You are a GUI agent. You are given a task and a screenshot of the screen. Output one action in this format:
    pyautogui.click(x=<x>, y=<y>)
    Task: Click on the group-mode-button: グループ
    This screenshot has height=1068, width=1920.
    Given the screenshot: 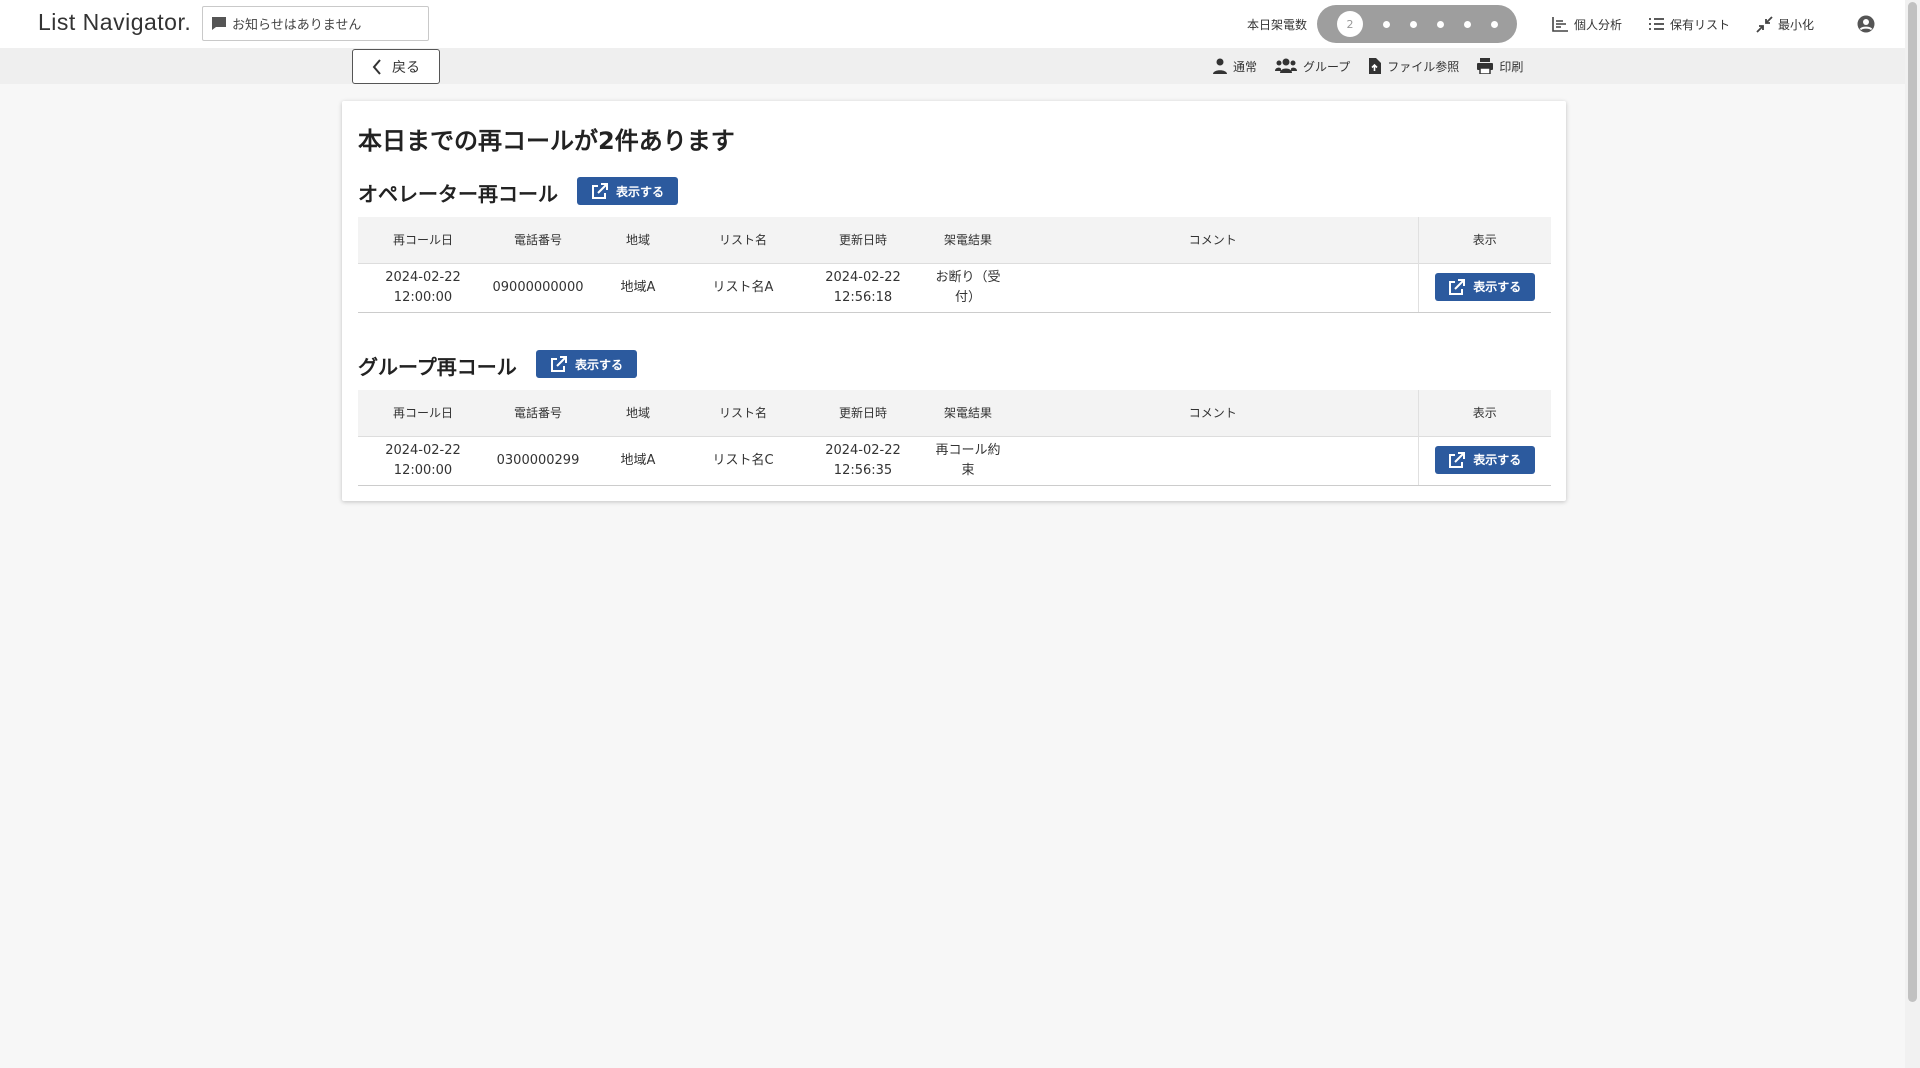 What is the action you would take?
    pyautogui.click(x=1312, y=66)
    